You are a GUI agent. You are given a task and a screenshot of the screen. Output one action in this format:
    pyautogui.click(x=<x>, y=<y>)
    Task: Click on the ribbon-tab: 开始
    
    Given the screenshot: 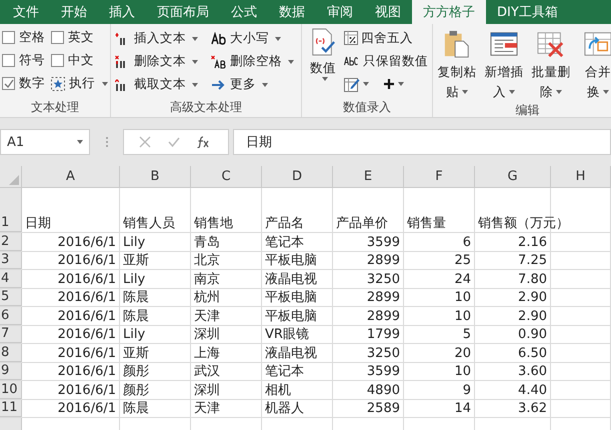 What is the action you would take?
    pyautogui.click(x=74, y=12)
    